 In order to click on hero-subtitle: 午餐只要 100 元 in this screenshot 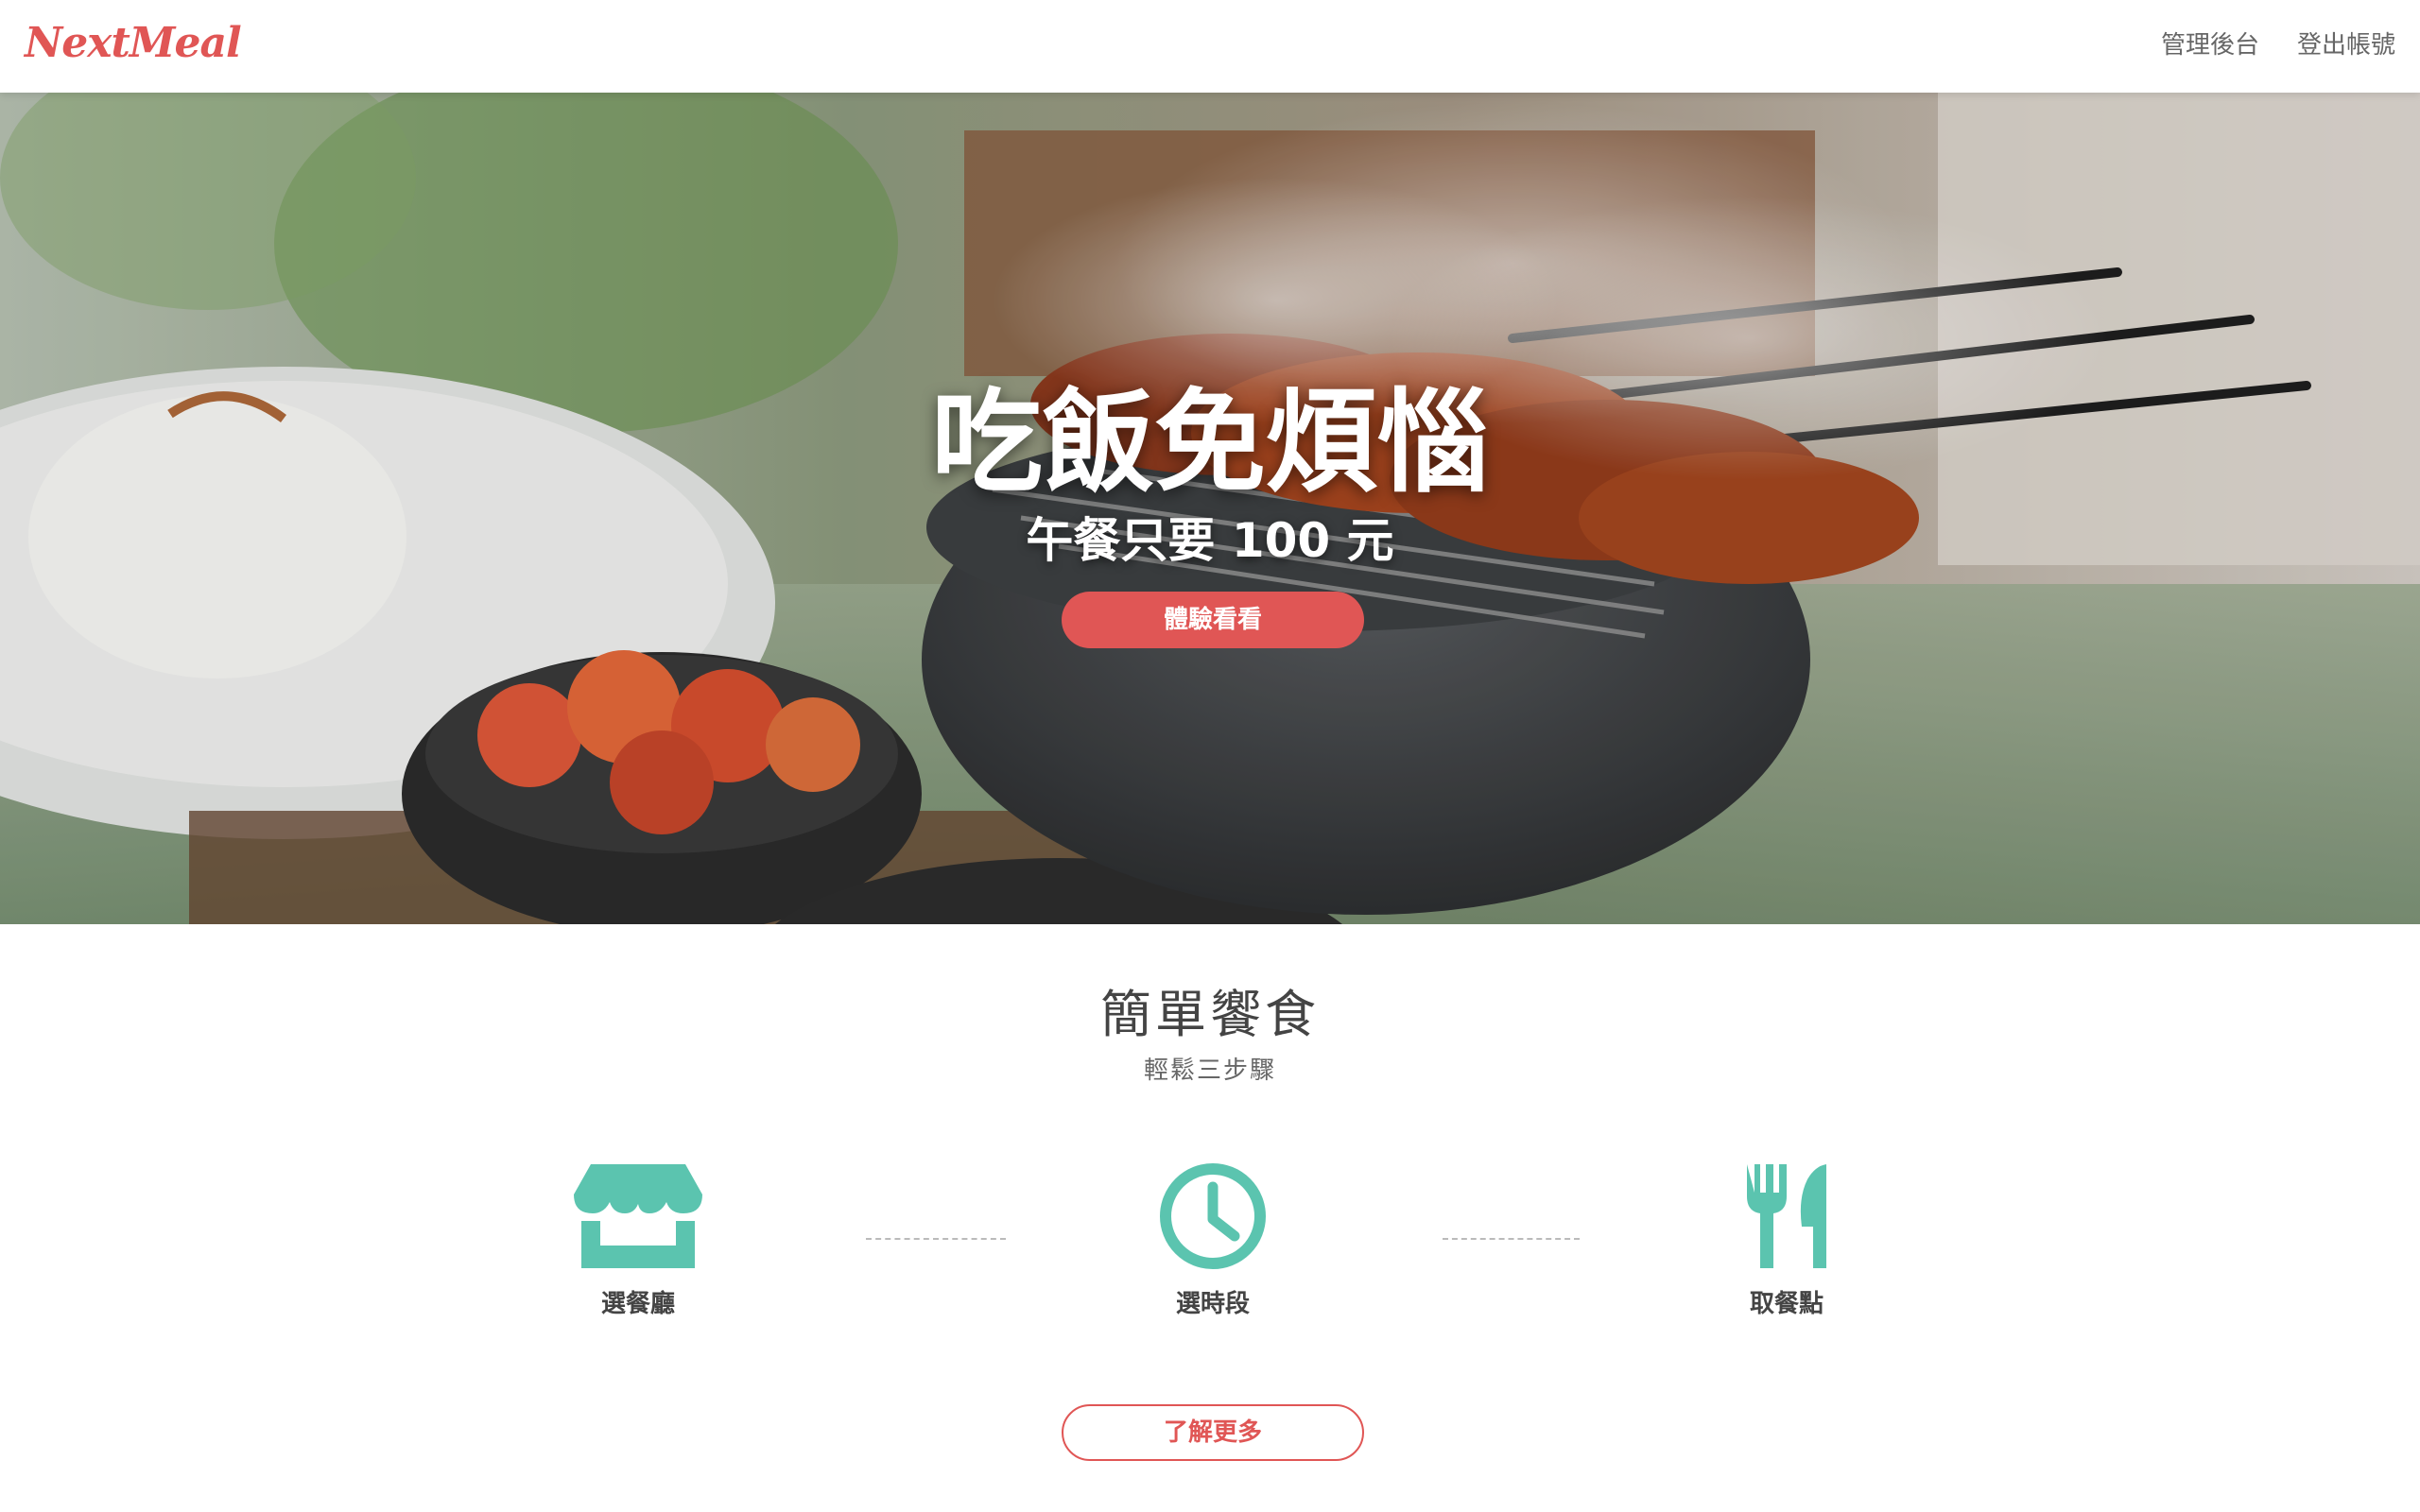, I will do `click(1210, 540)`.